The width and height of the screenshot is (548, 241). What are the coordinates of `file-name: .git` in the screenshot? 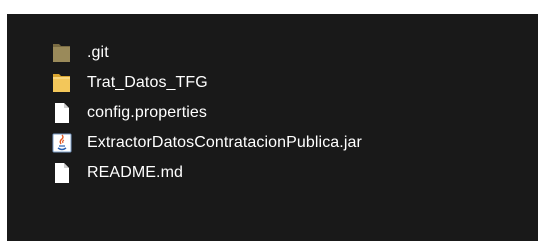 It's located at (98, 52).